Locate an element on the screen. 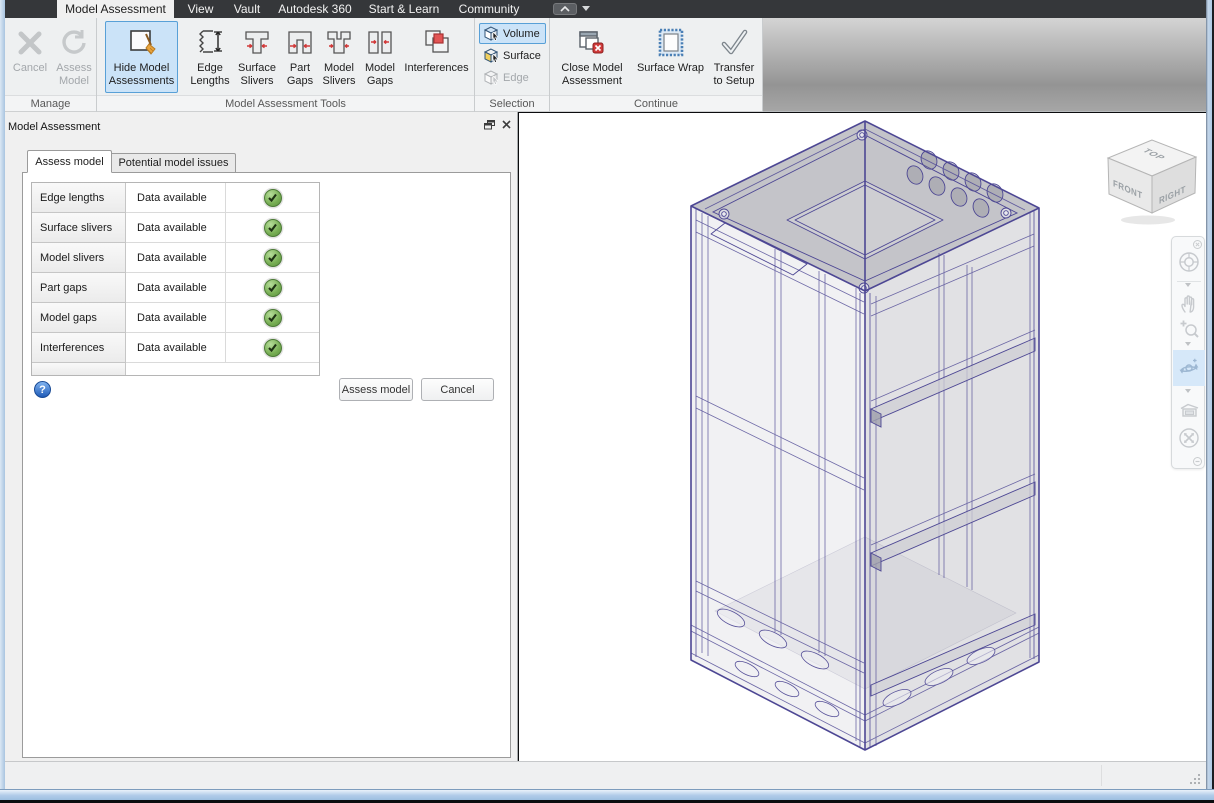 The height and width of the screenshot is (803, 1214). group-label-manage: Manage is located at coordinates (50, 103).